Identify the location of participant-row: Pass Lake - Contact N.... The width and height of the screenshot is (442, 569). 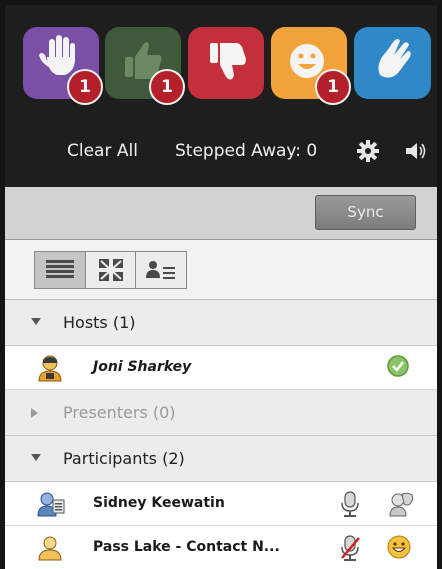
(221, 547).